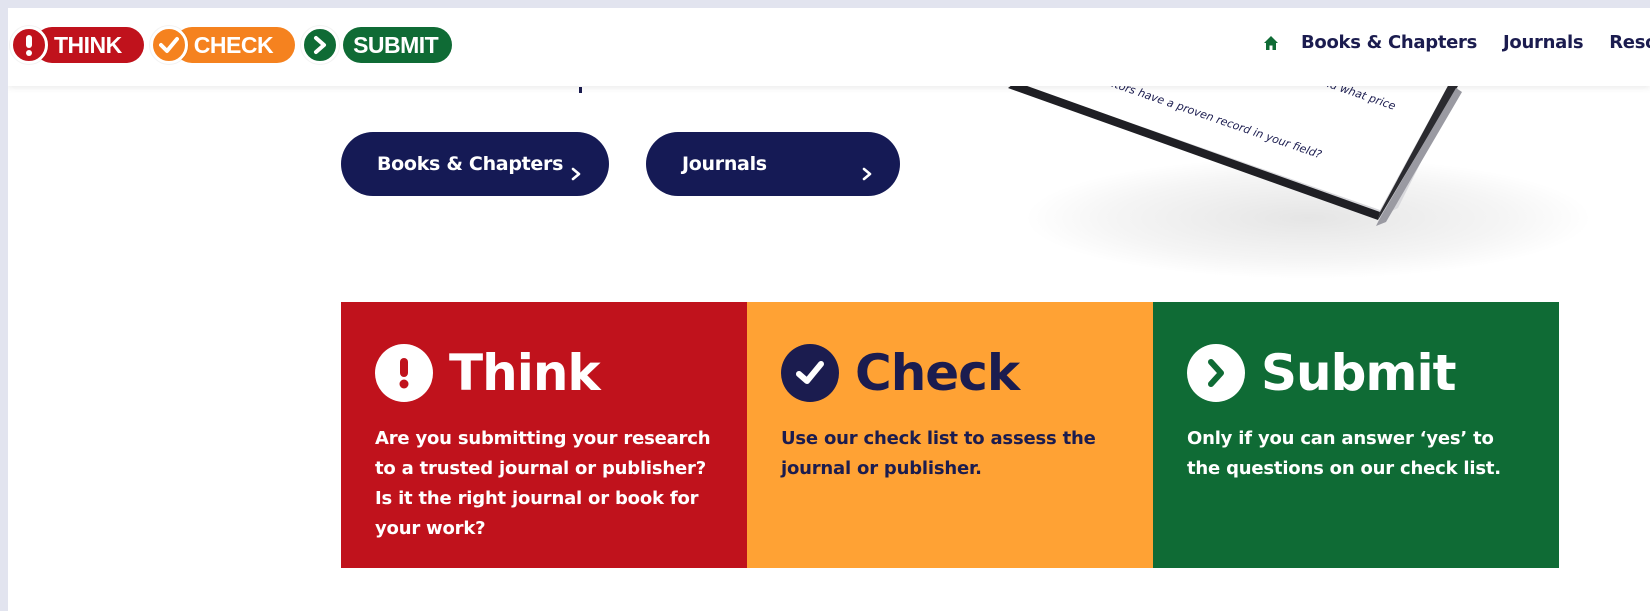  What do you see at coordinates (89, 45) in the screenshot?
I see `logo-think: THINK` at bounding box center [89, 45].